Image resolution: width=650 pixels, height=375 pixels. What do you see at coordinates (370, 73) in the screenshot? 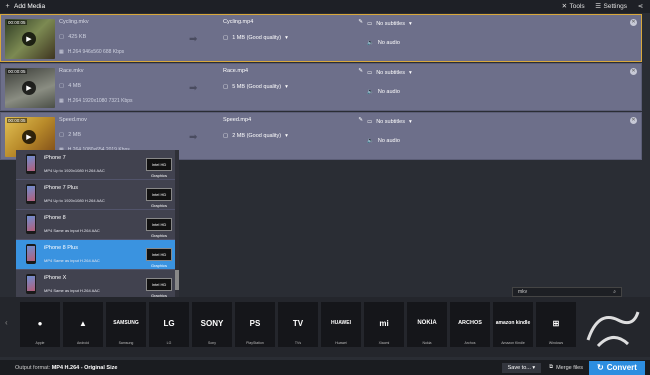
I see `subtitles-icon: ▭` at bounding box center [370, 73].